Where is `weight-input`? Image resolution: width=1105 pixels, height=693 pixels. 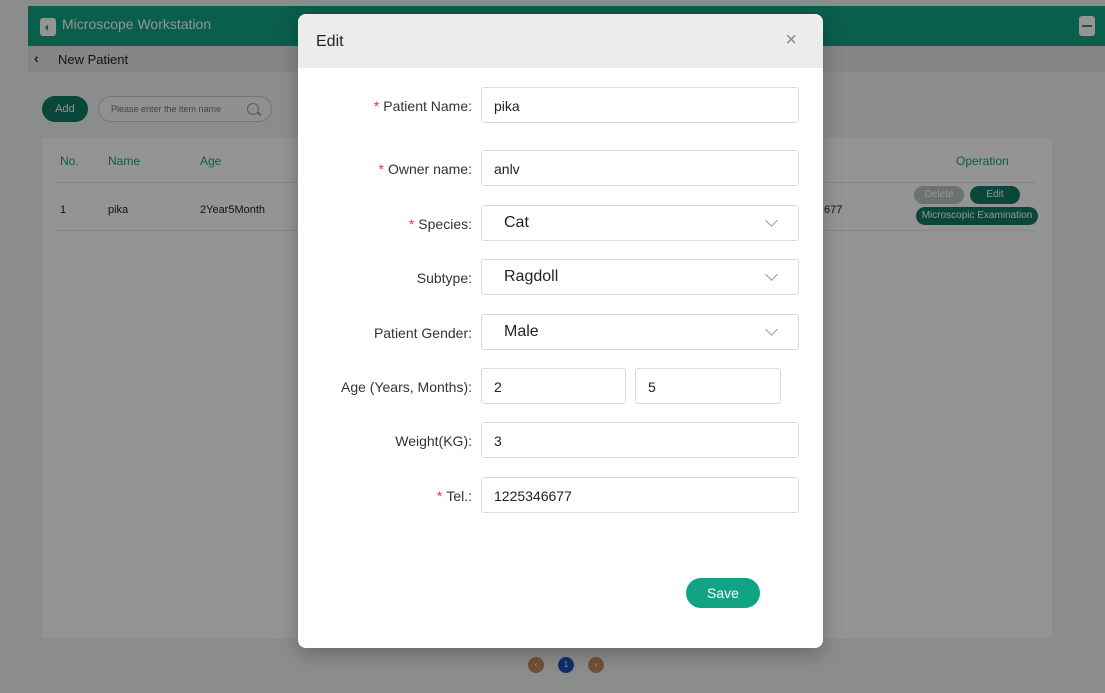 weight-input is located at coordinates (634, 441).